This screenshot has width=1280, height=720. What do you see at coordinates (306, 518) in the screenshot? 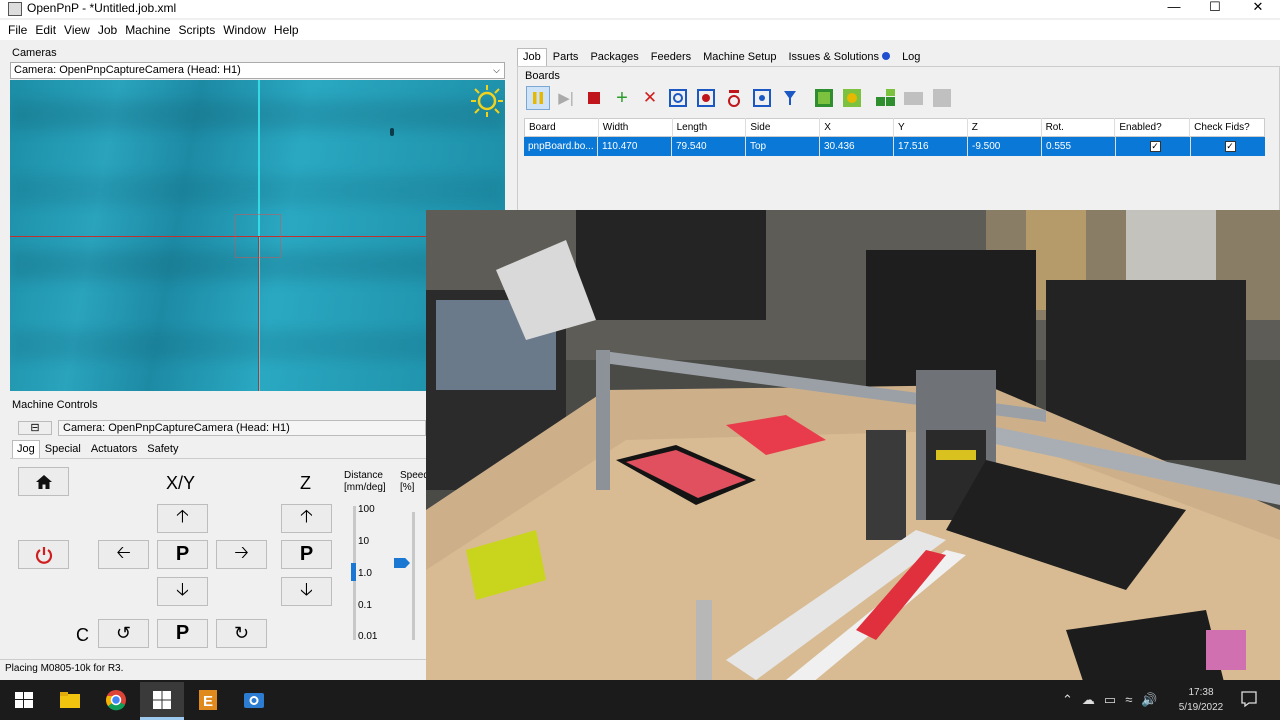
I see `jog-z-plus-button: 🡡` at bounding box center [306, 518].